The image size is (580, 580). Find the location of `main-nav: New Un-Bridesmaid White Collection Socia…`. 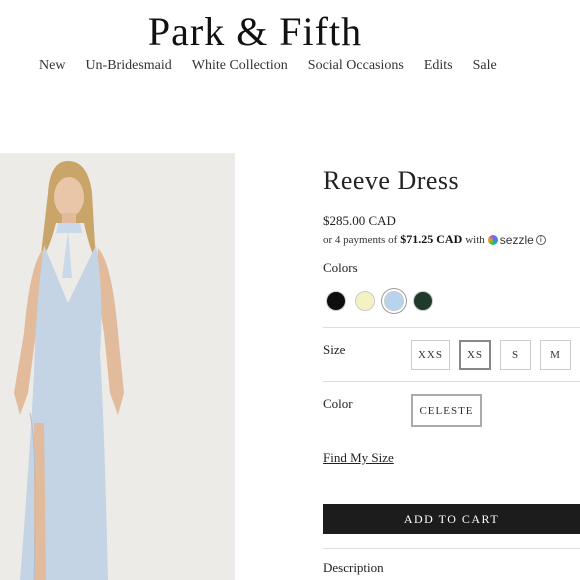

main-nav: New Un-Bridesmaid White Collection Socia… is located at coordinates (278, 66).